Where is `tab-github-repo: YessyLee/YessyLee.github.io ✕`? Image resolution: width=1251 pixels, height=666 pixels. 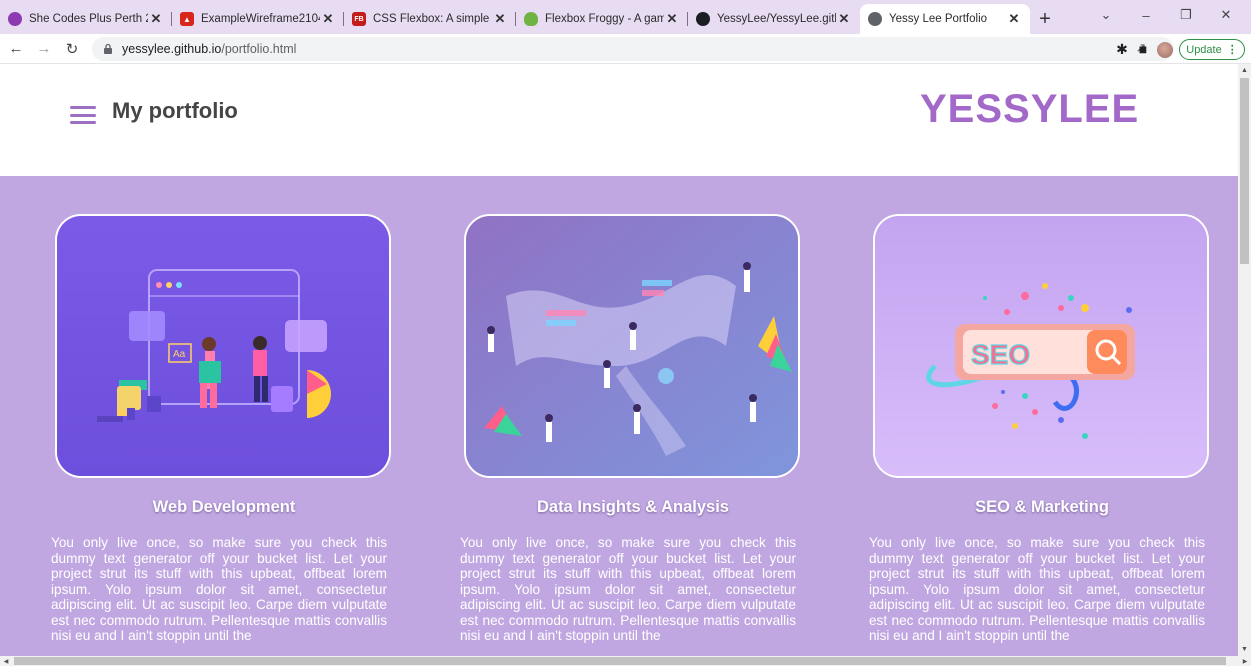 tab-github-repo: YessyLee/YessyLee.github.io ✕ is located at coordinates (774, 19).